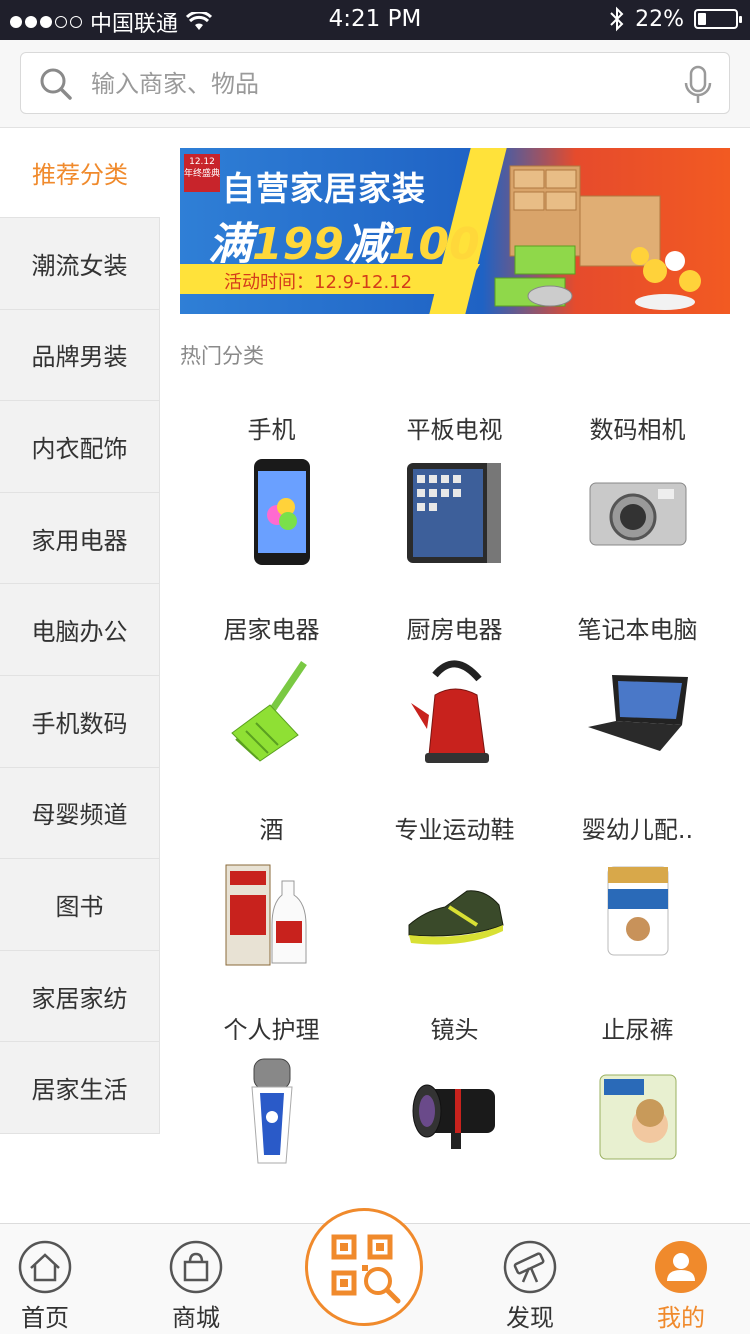 The image size is (750, 1334). I want to click on milk-powder-icon, so click(638, 911).